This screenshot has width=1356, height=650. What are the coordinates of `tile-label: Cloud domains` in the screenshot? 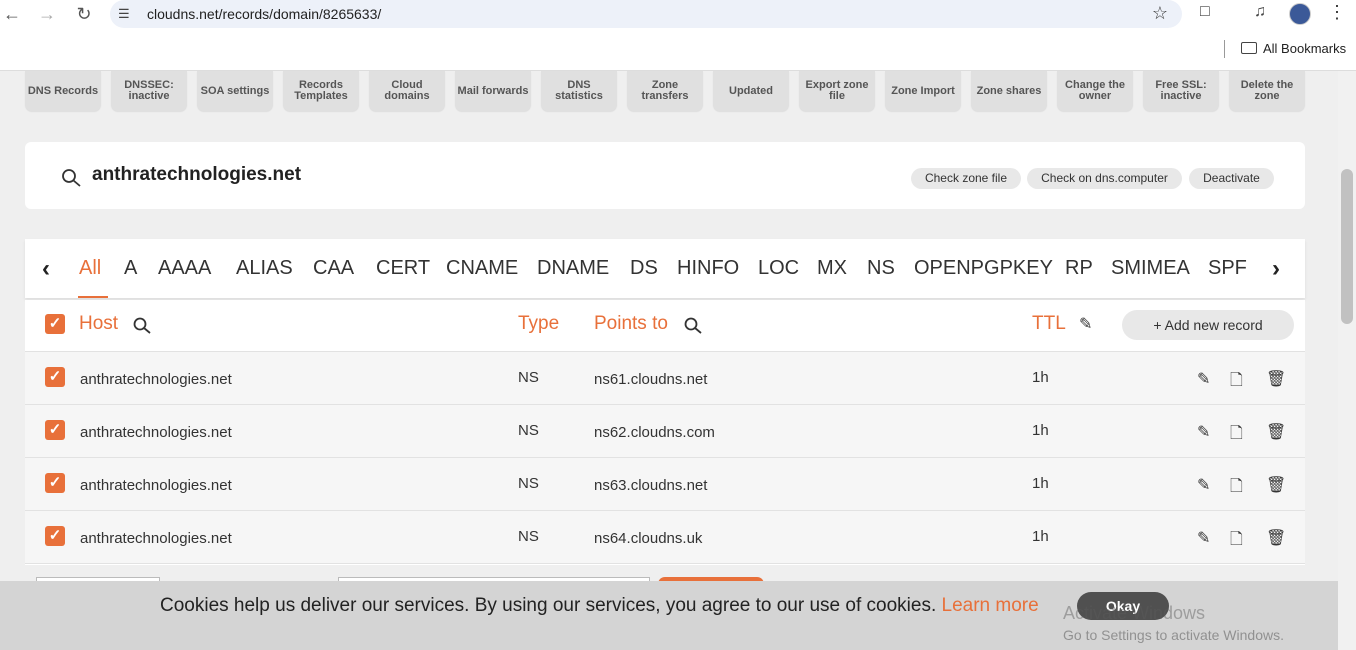 It's located at (407, 90).